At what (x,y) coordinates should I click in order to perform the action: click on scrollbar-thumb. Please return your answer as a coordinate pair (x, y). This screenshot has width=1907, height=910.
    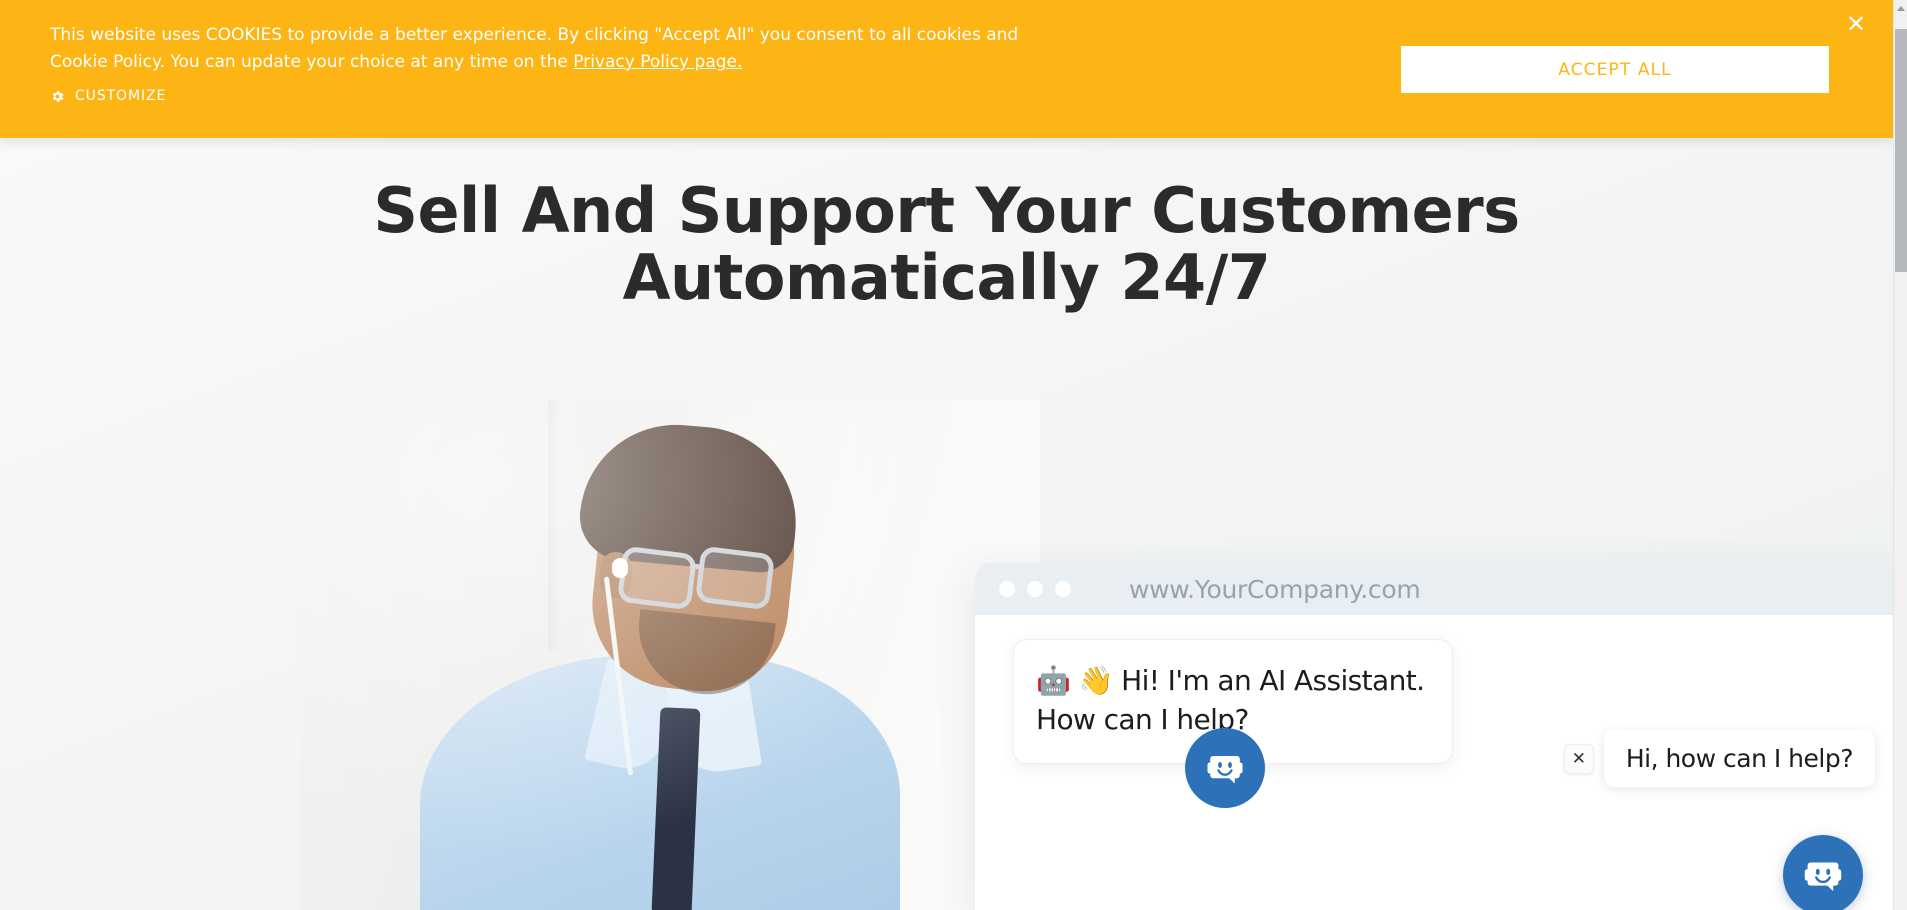
    Looking at the image, I should click on (1901, 150).